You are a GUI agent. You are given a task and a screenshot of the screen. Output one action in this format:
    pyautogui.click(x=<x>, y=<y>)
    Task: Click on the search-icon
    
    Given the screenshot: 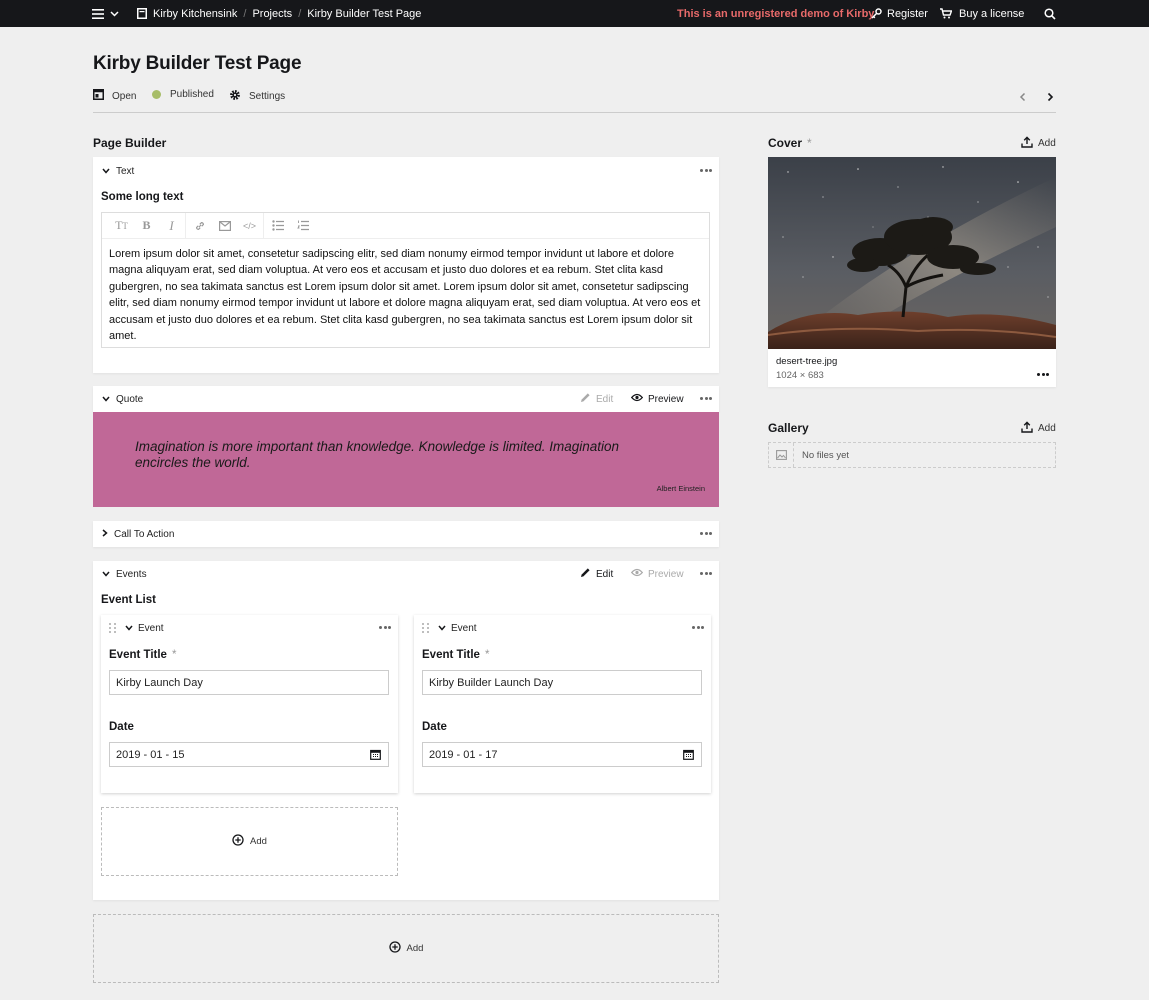 What is the action you would take?
    pyautogui.click(x=1050, y=13)
    